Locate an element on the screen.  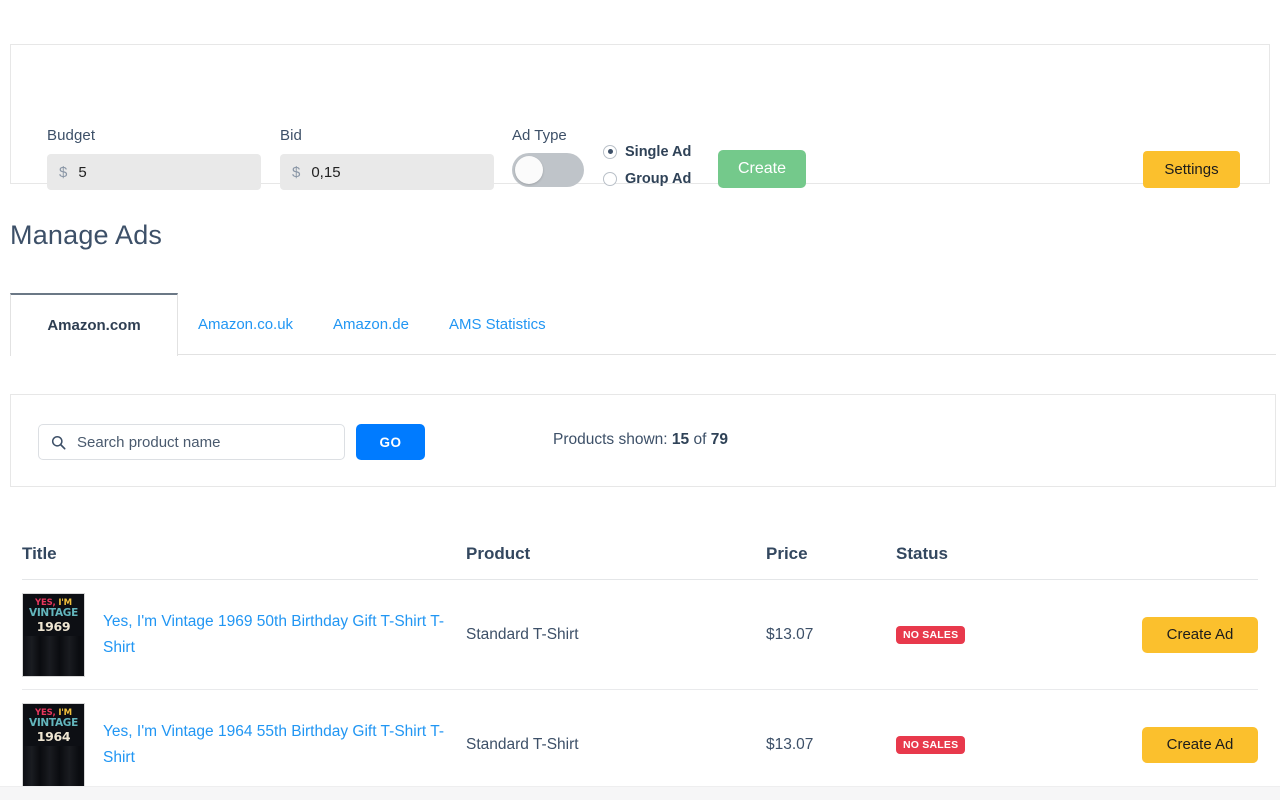
ad-type-toggle is located at coordinates (548, 170).